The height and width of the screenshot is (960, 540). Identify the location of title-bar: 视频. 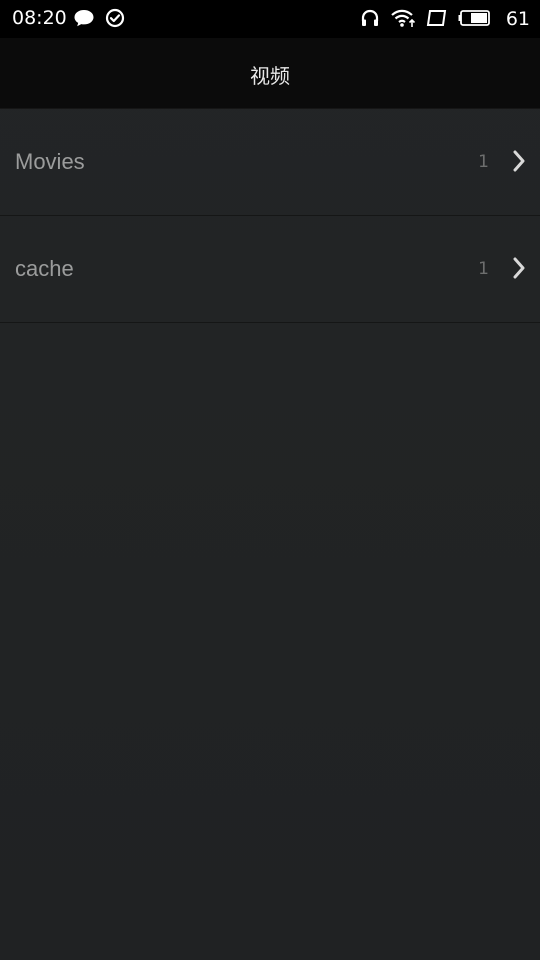
(270, 73).